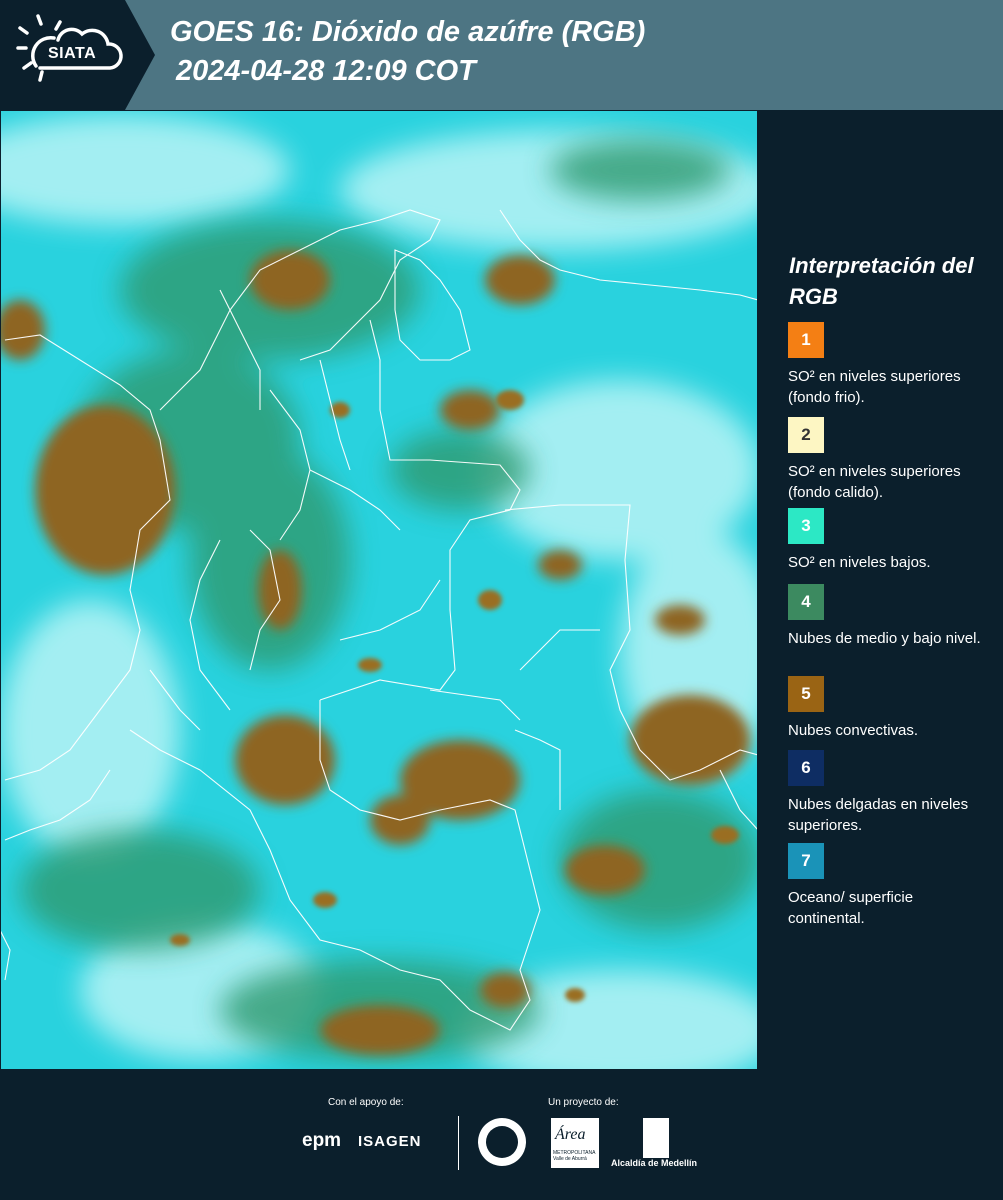 This screenshot has width=1003, height=1200. Describe the element at coordinates (806, 602) in the screenshot. I see `legend-swatch-4: 4` at that location.